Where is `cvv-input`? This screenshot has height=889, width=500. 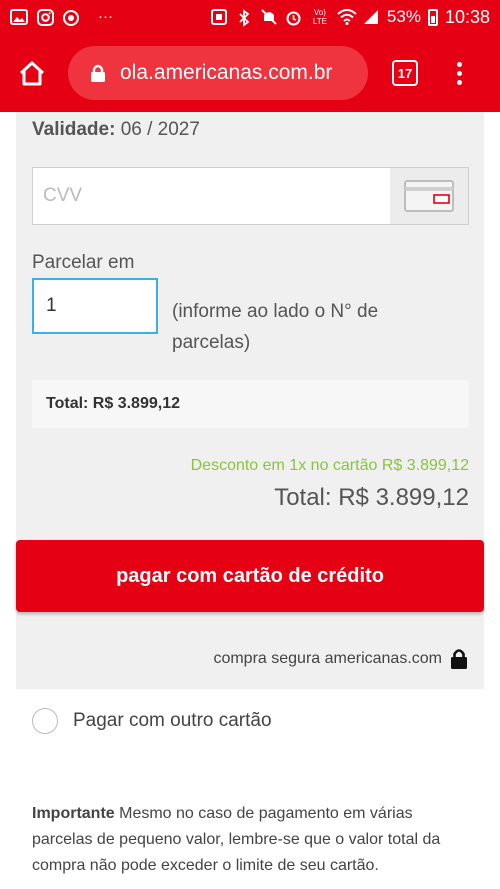
cvv-input is located at coordinates (211, 196).